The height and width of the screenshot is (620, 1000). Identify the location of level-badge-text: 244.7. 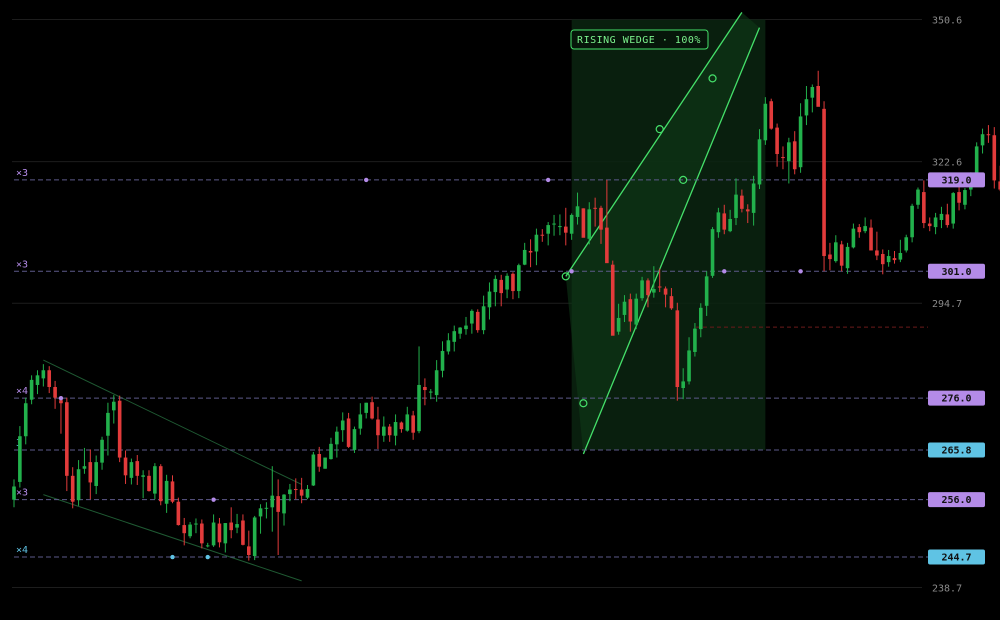
(956, 558).